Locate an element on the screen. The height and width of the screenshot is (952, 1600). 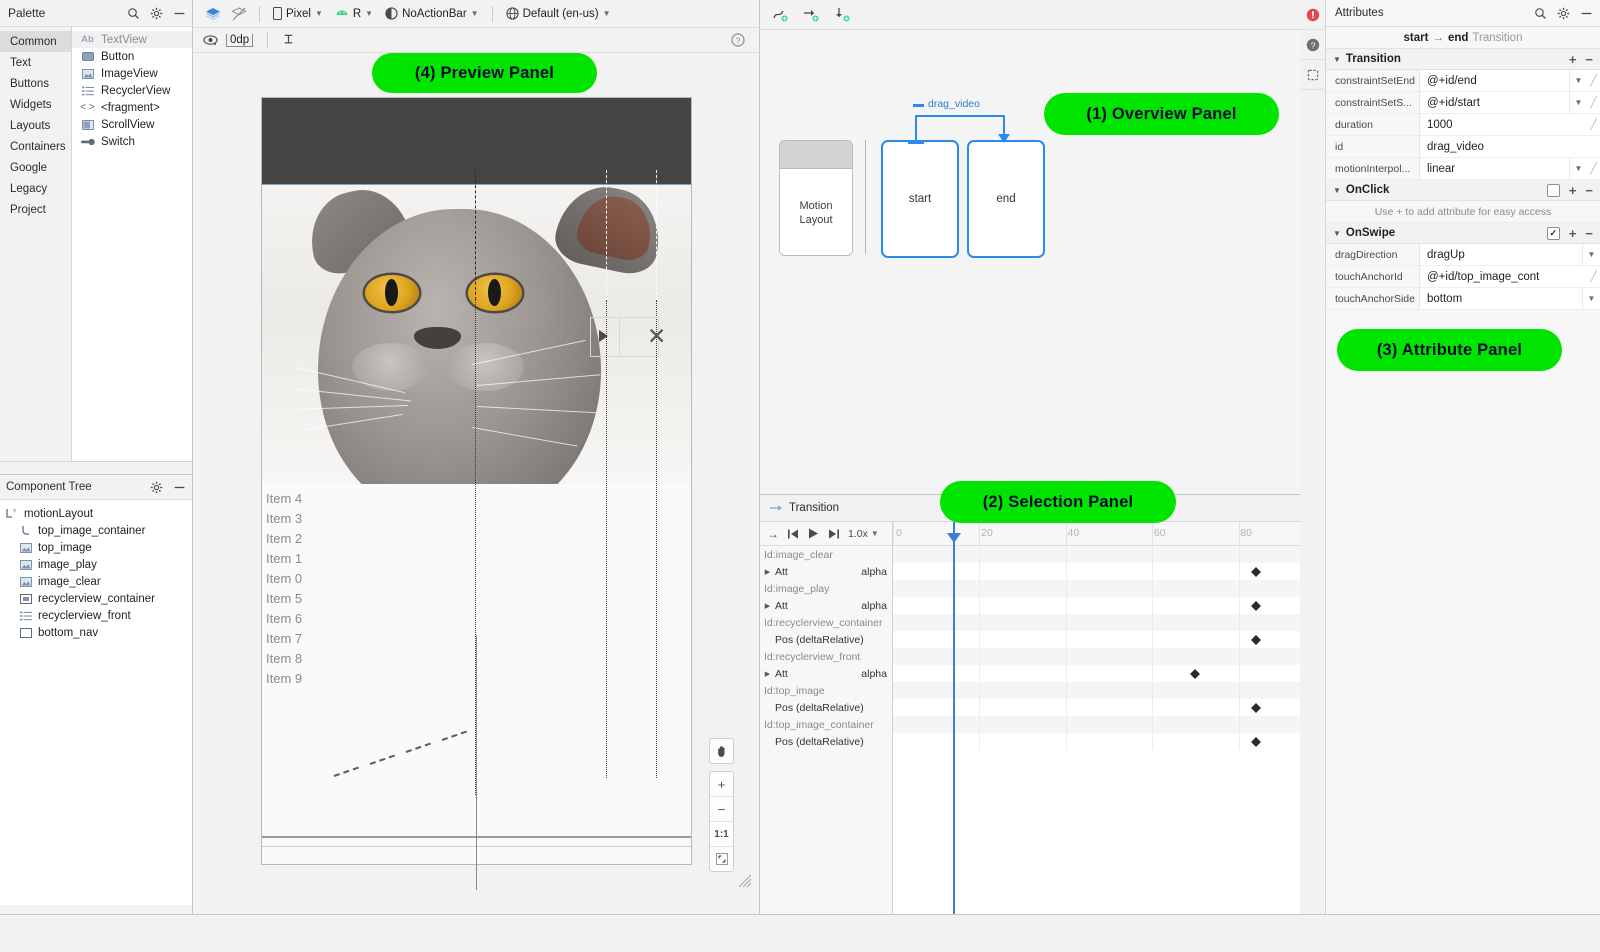
theme-selector: NoActionBar ▼ is located at coordinates (431, 13).